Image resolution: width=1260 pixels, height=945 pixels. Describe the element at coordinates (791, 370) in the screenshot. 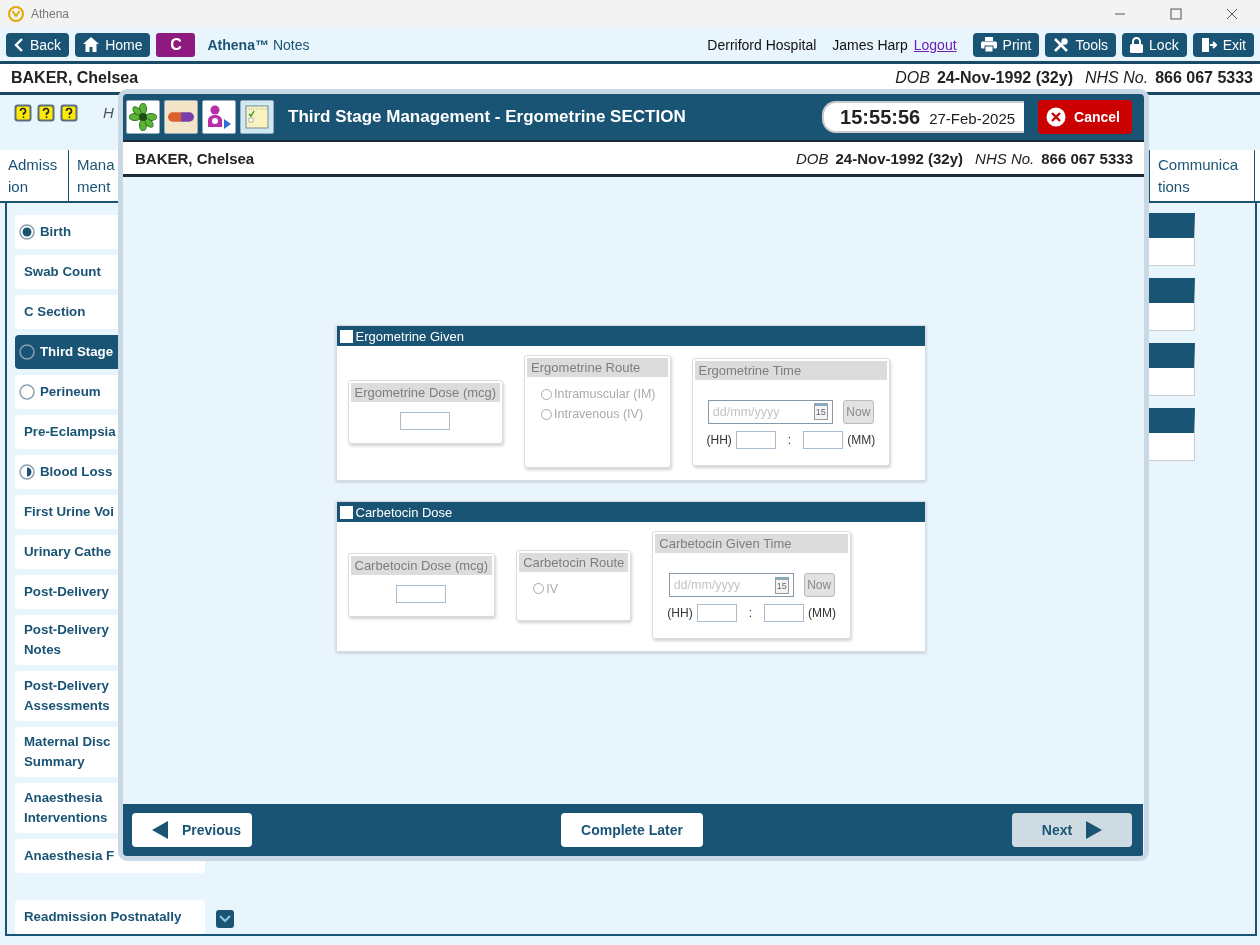

I see `group-title: Ergometrine Time` at that location.